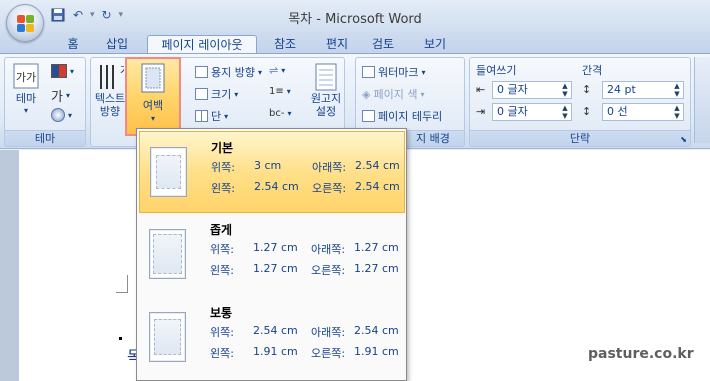 This screenshot has width=710, height=381. I want to click on indent-title: 들여쓰기, so click(496, 70).